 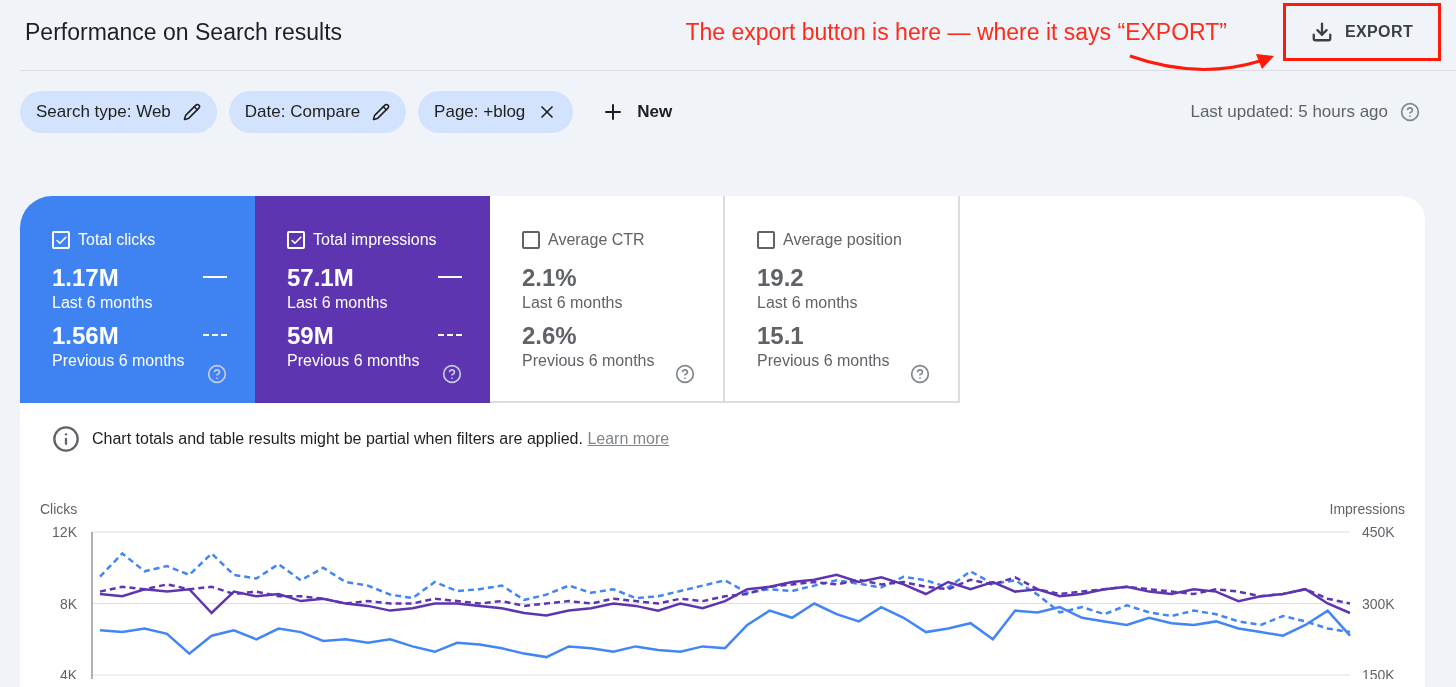 What do you see at coordinates (66, 439) in the screenshot?
I see `info-icon` at bounding box center [66, 439].